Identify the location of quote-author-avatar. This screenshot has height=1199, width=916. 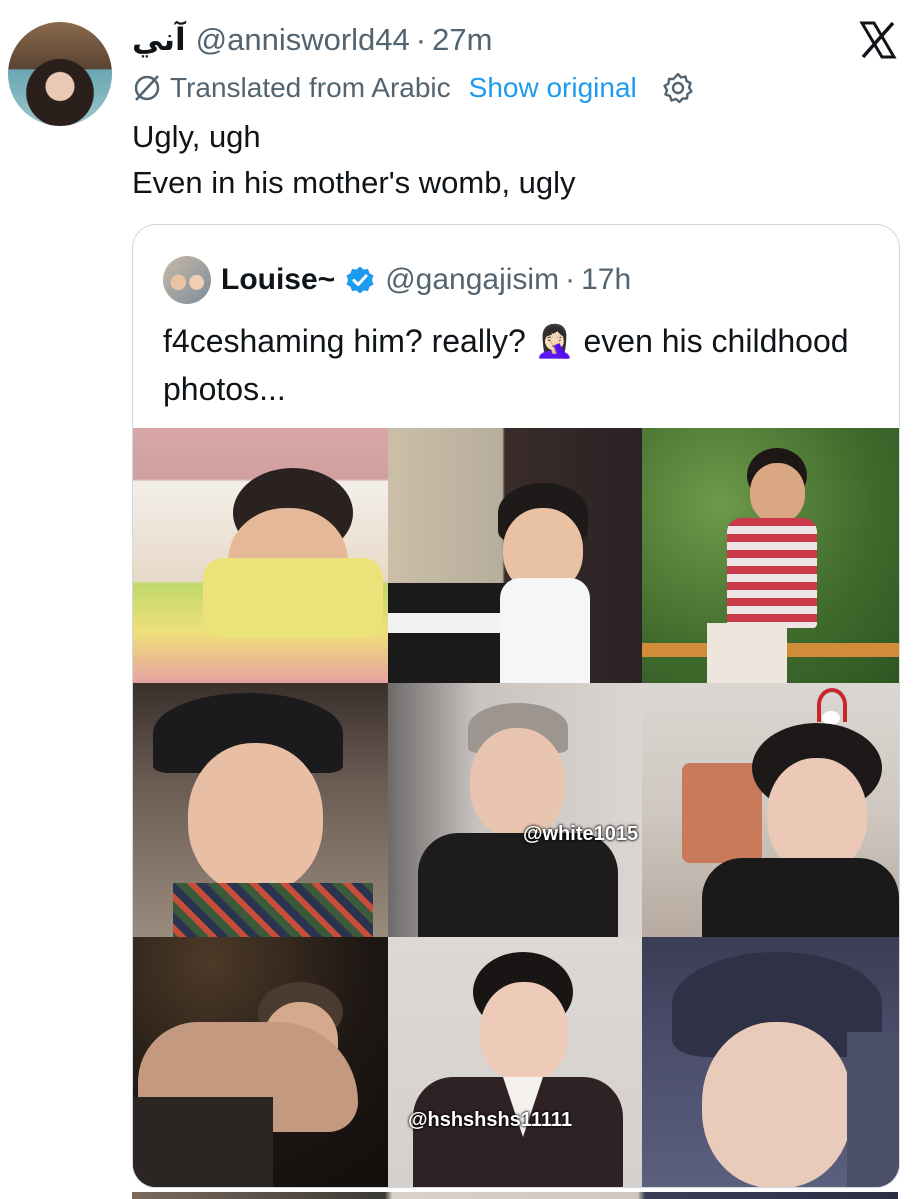
(187, 280).